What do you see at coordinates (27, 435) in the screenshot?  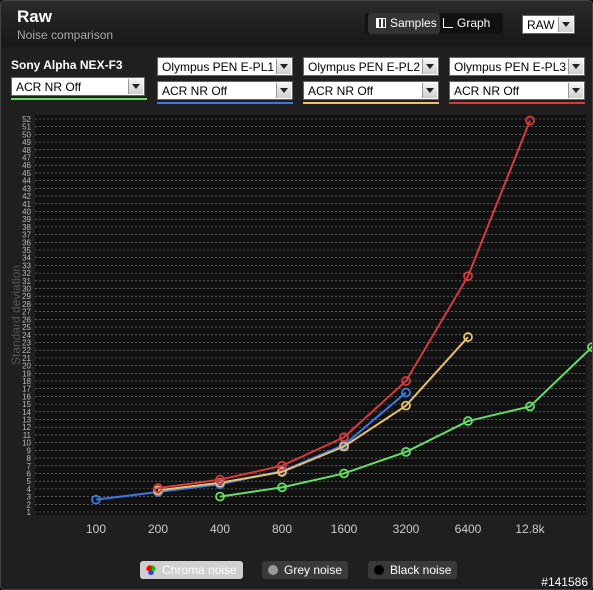 I see `y-tick-label: 11` at bounding box center [27, 435].